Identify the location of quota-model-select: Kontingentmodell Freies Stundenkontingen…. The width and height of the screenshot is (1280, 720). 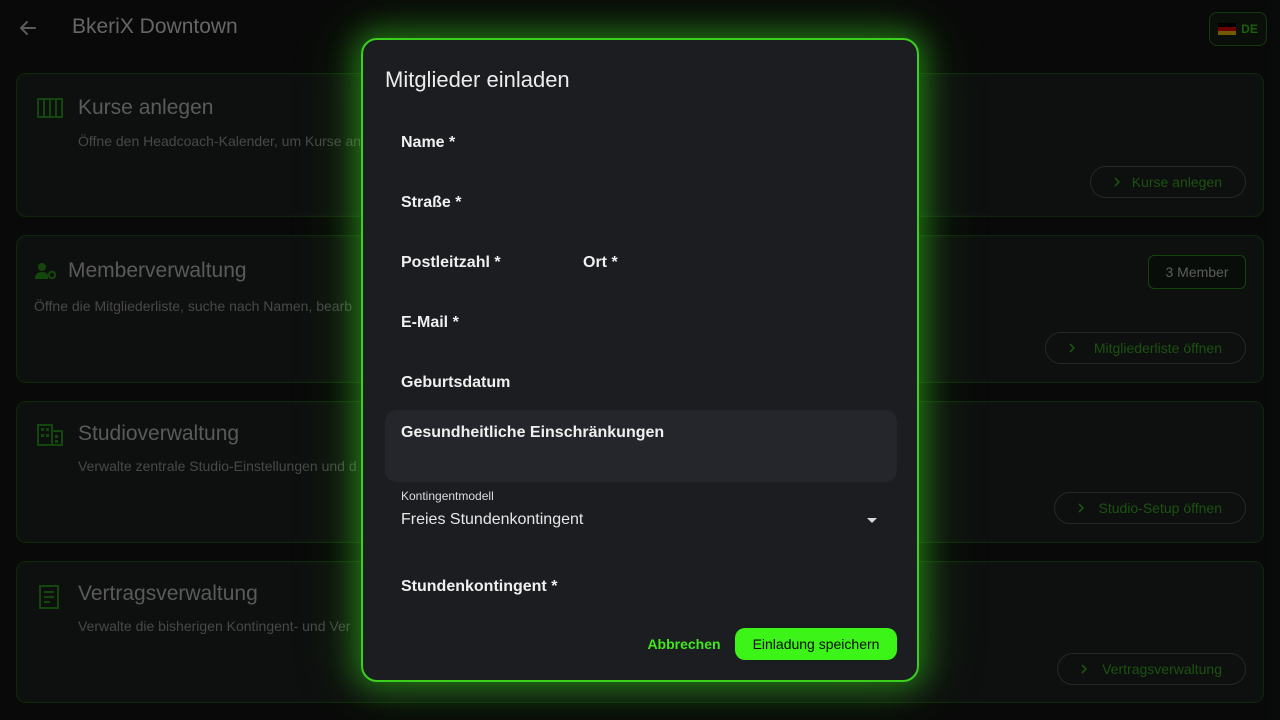
(641, 514).